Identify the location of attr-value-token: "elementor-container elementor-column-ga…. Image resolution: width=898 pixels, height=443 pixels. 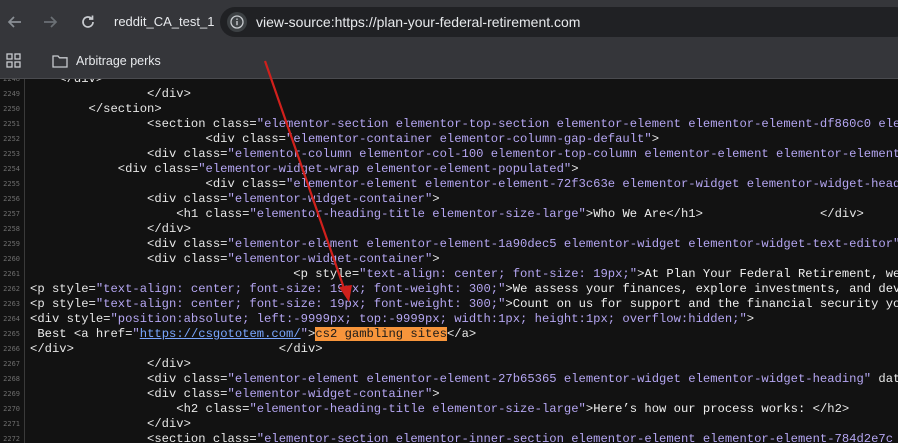
(469, 139).